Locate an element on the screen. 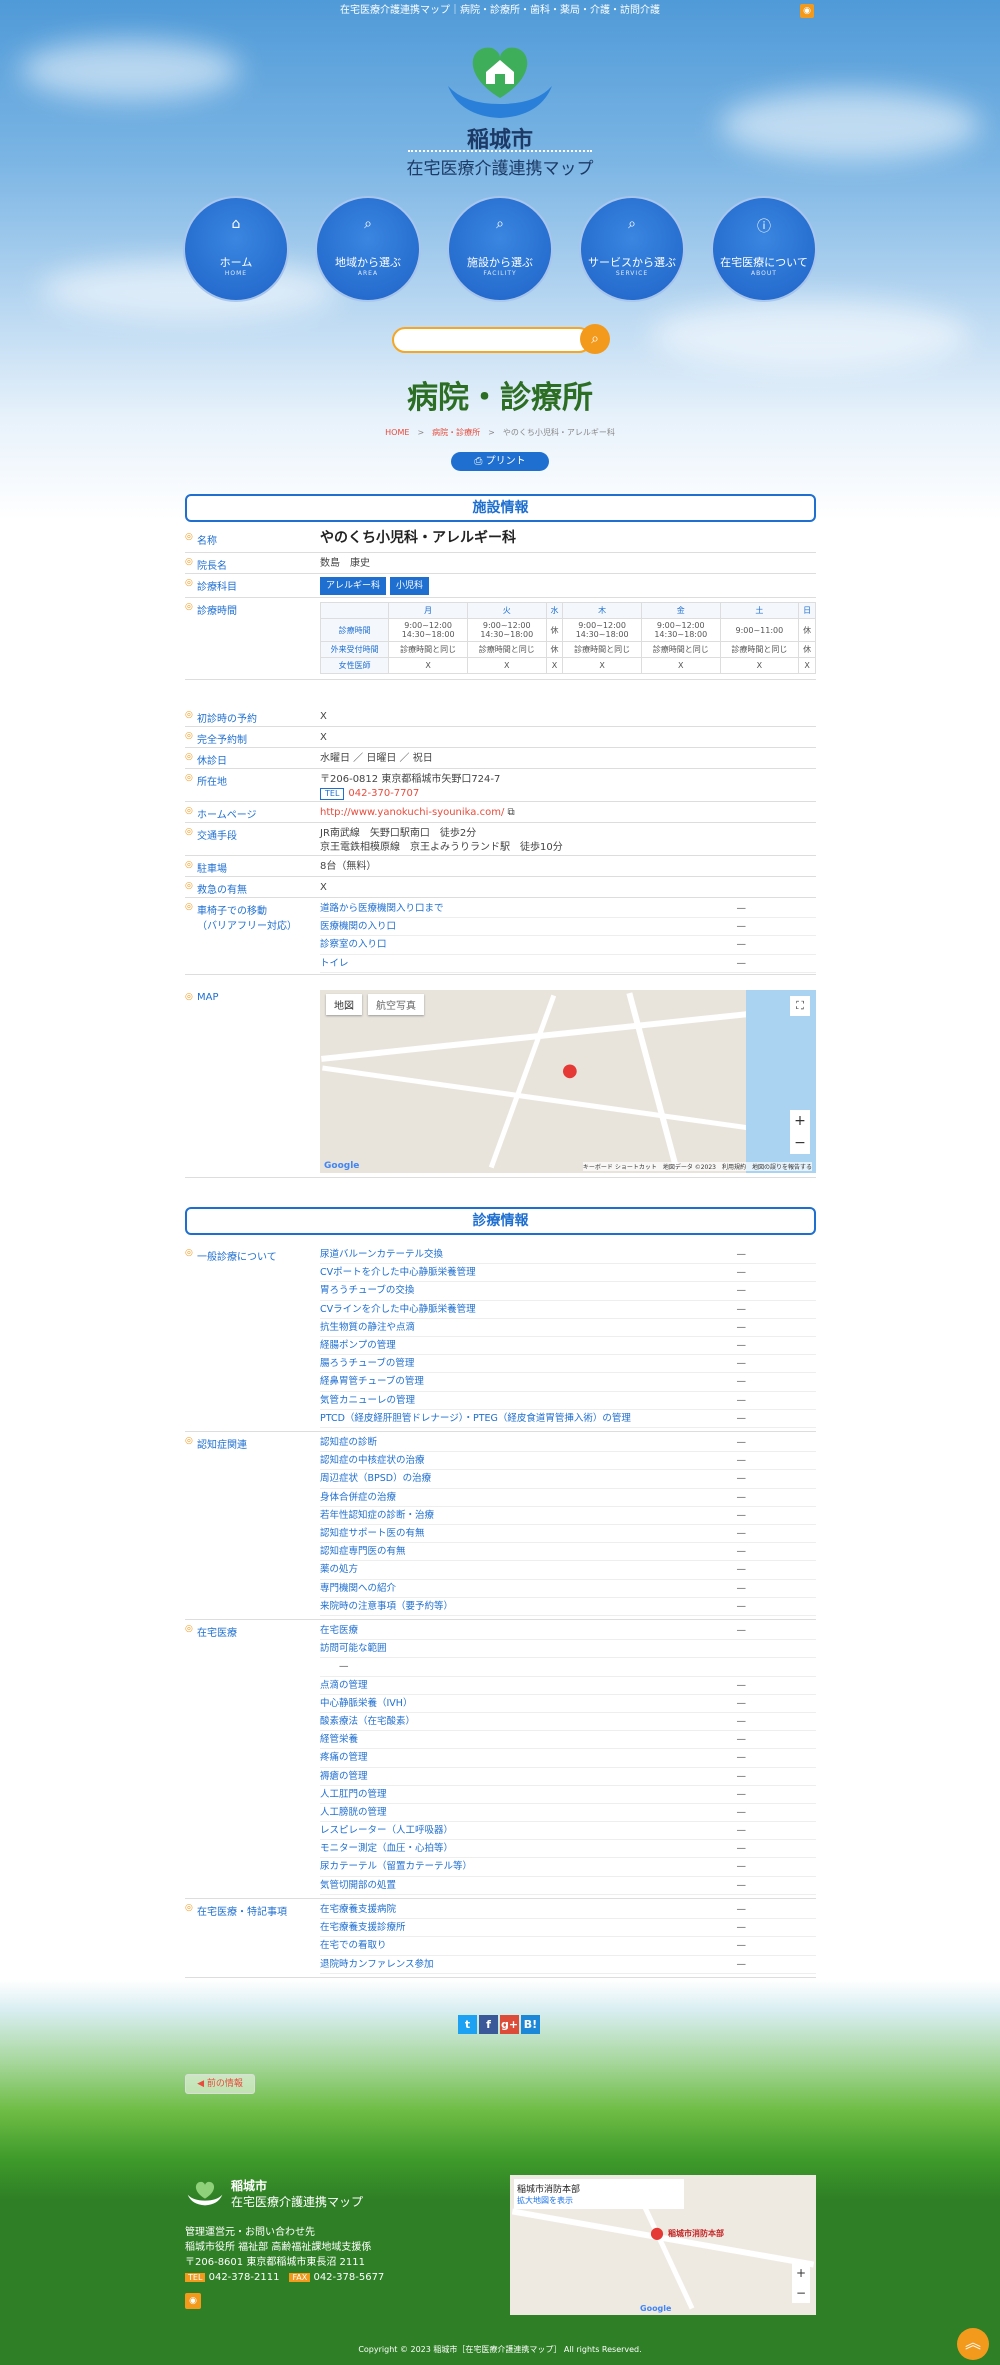 Image resolution: width=1000 pixels, height=2365 pixels. item-label: 医療機関の入り口 is located at coordinates (358, 927).